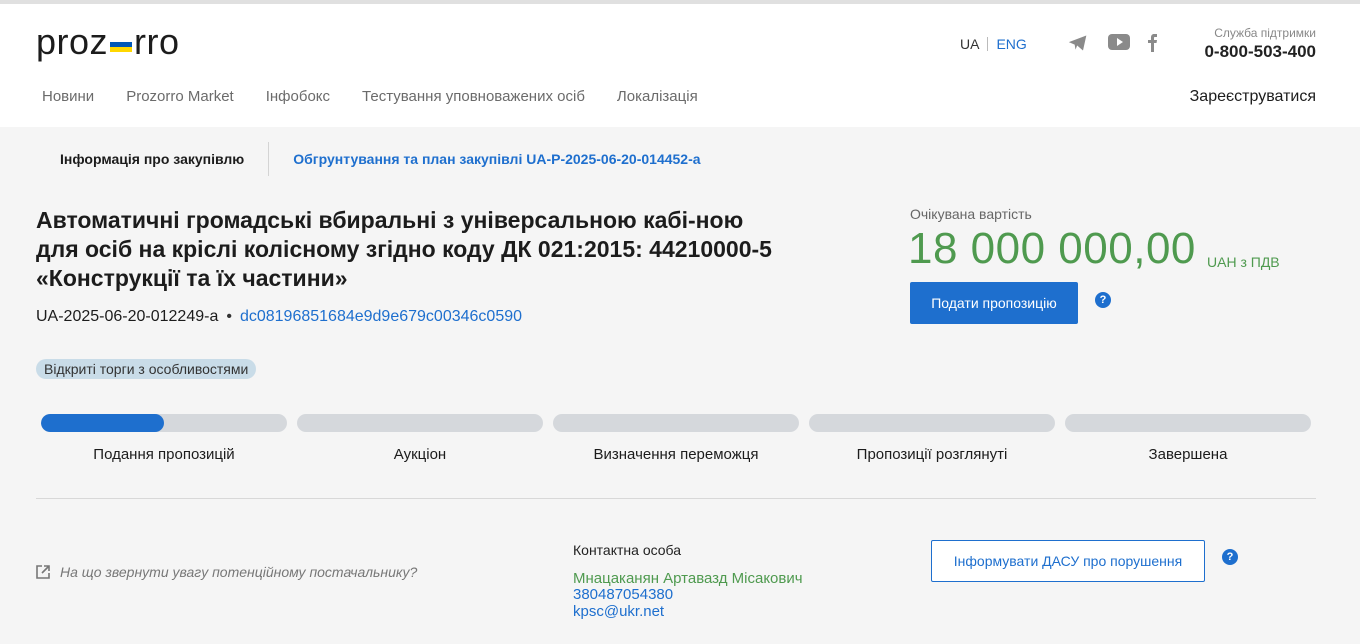 The image size is (1360, 644). Describe the element at coordinates (1260, 52) in the screenshot. I see `support-phone: 0-800-503-400` at that location.